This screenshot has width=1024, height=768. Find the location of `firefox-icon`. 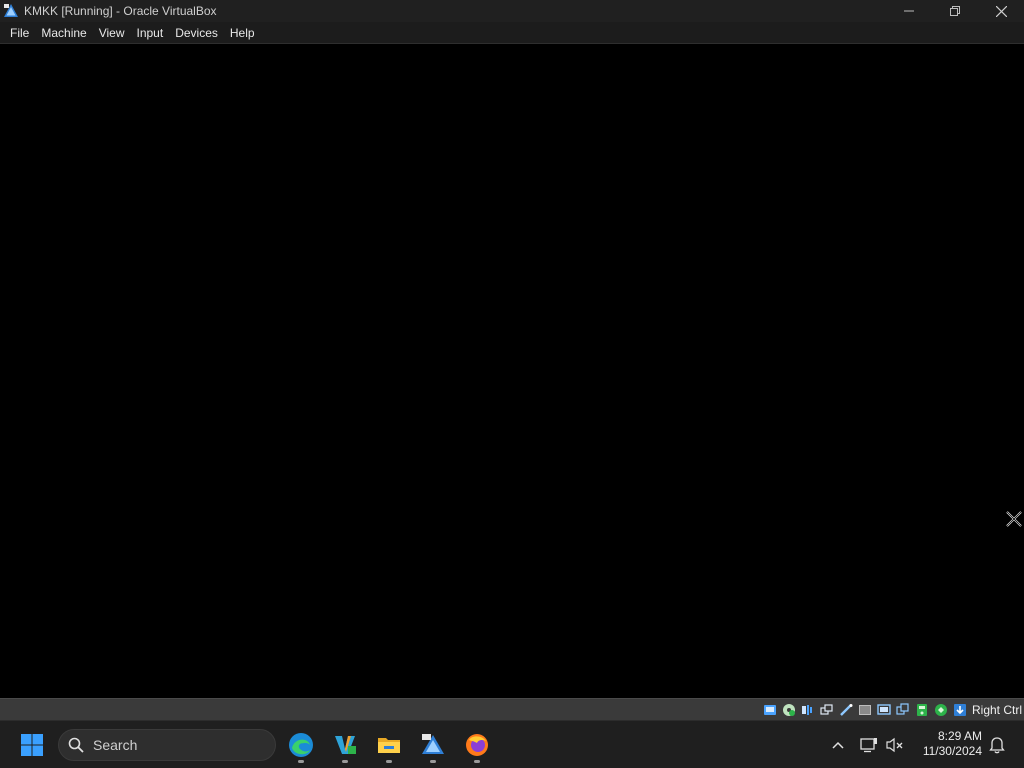

firefox-icon is located at coordinates (477, 745).